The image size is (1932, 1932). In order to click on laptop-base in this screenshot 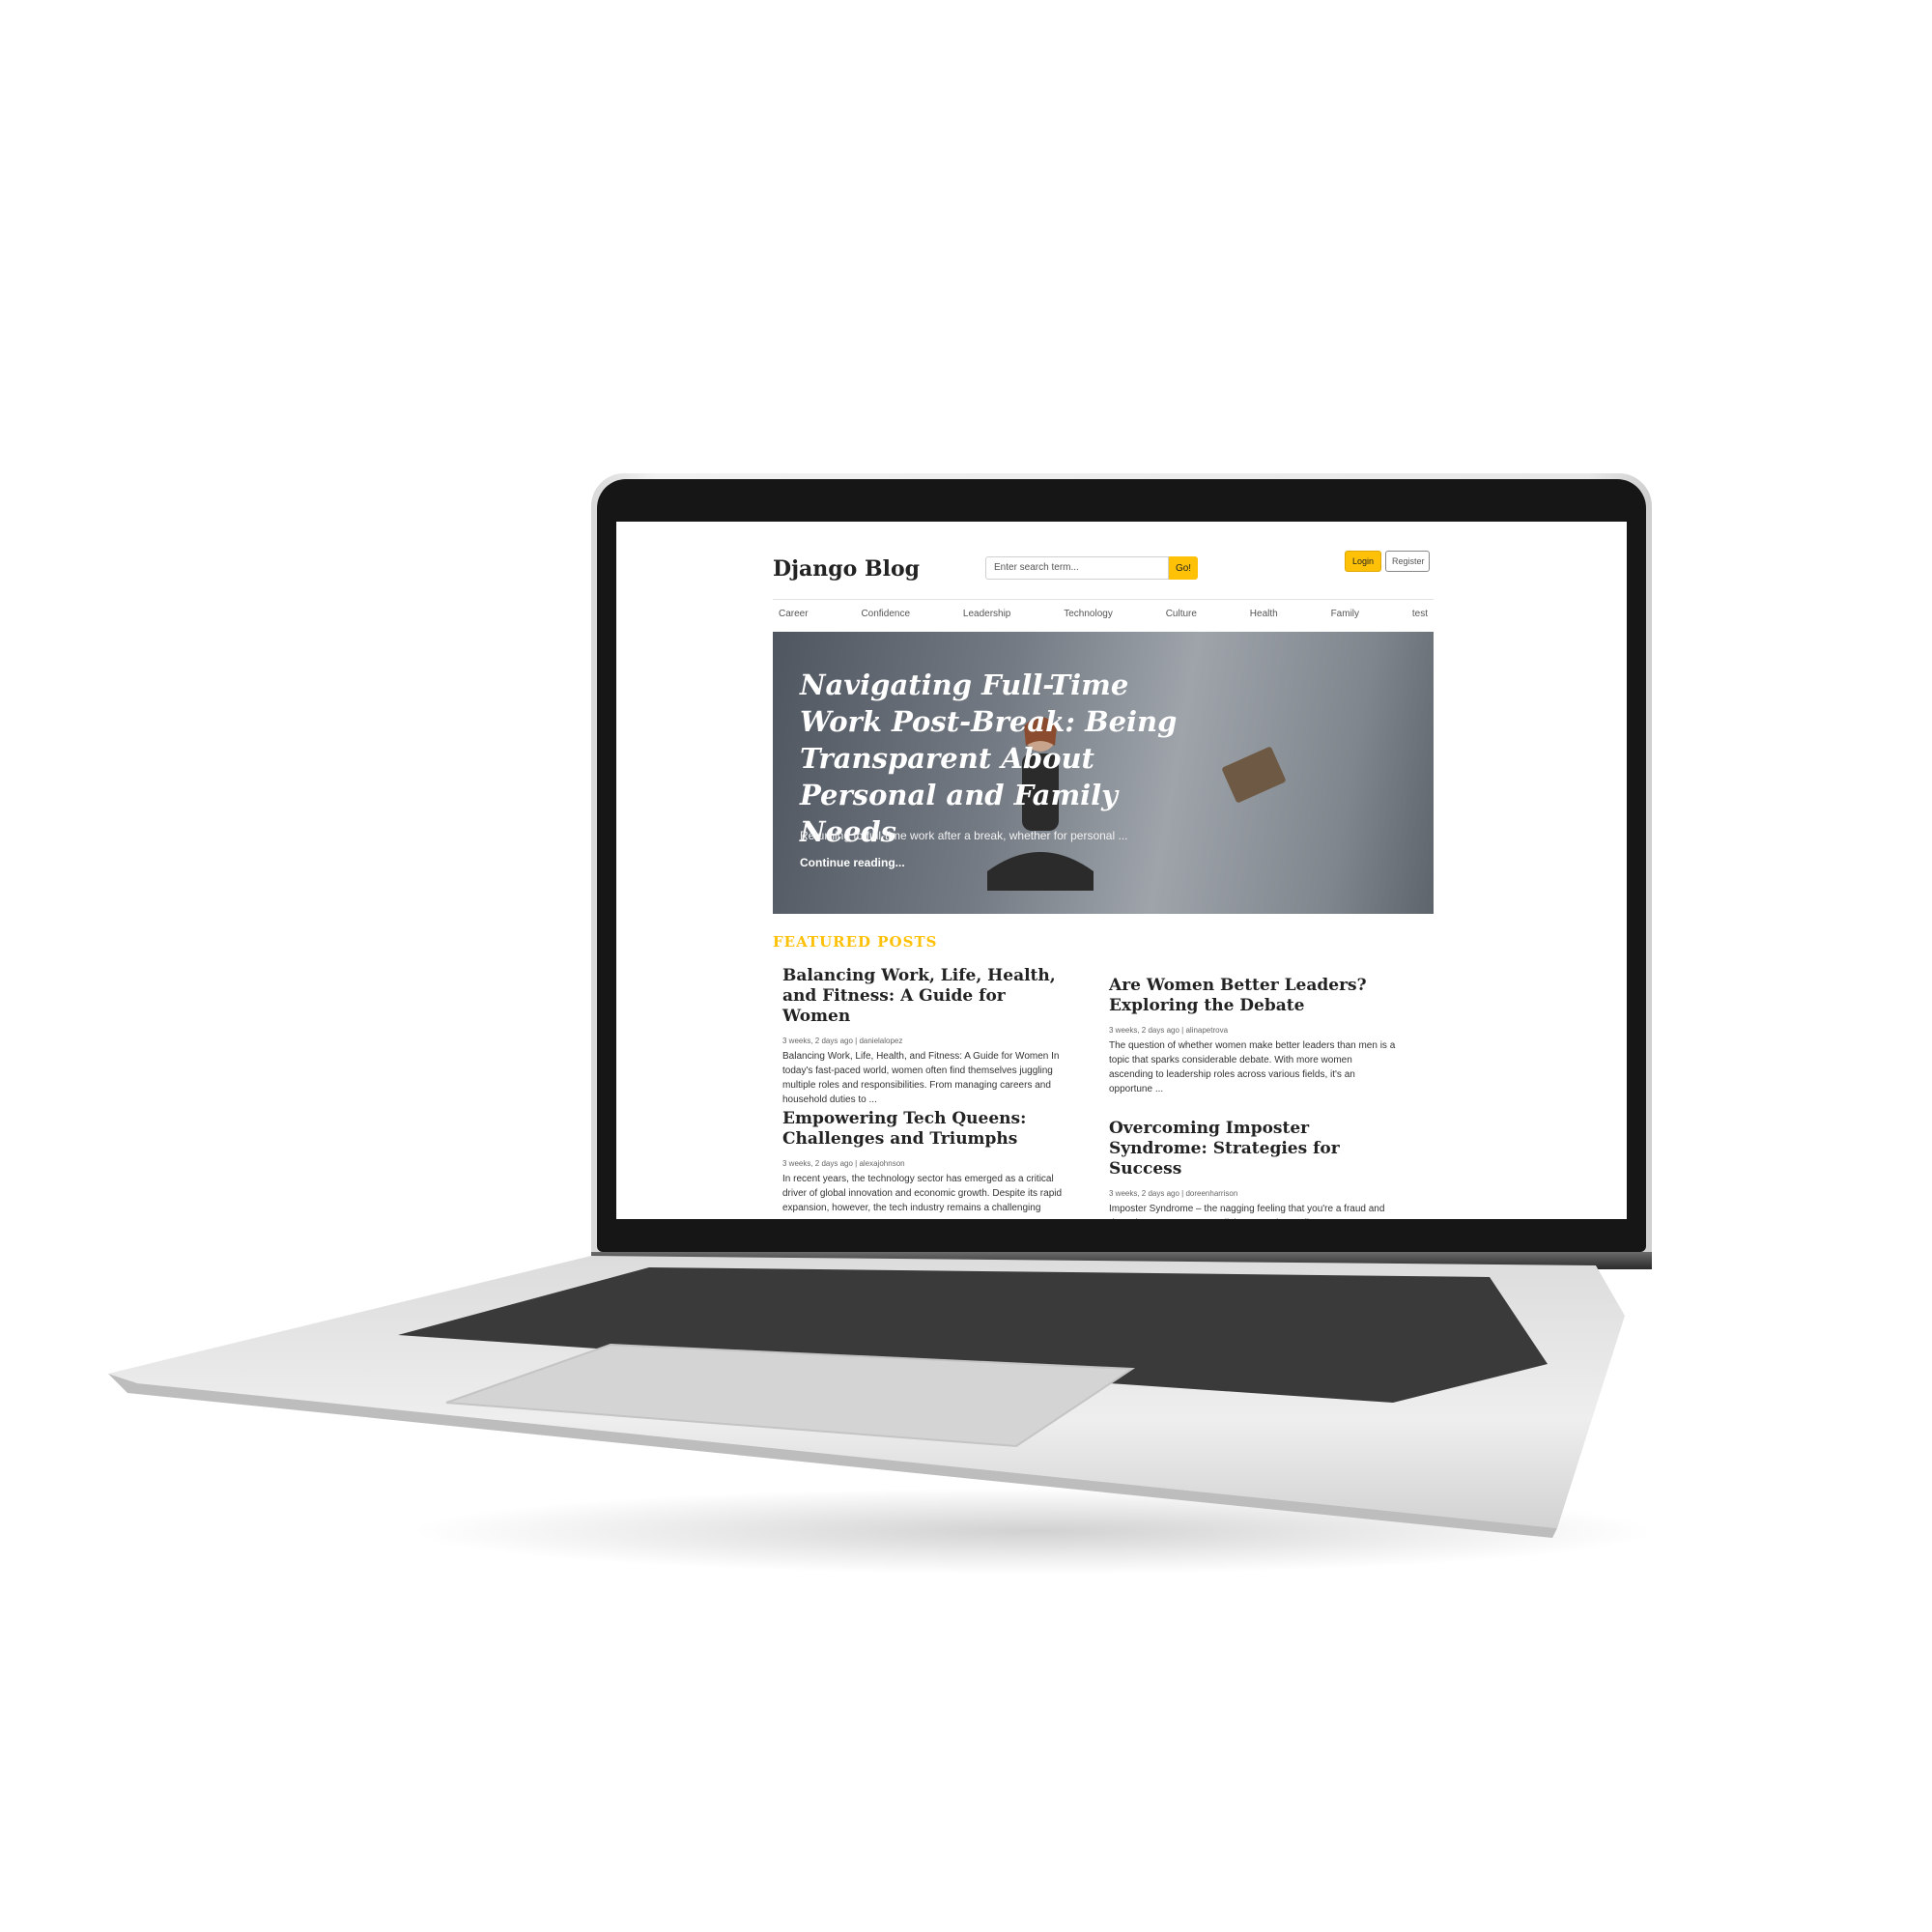, I will do `click(866, 1393)`.